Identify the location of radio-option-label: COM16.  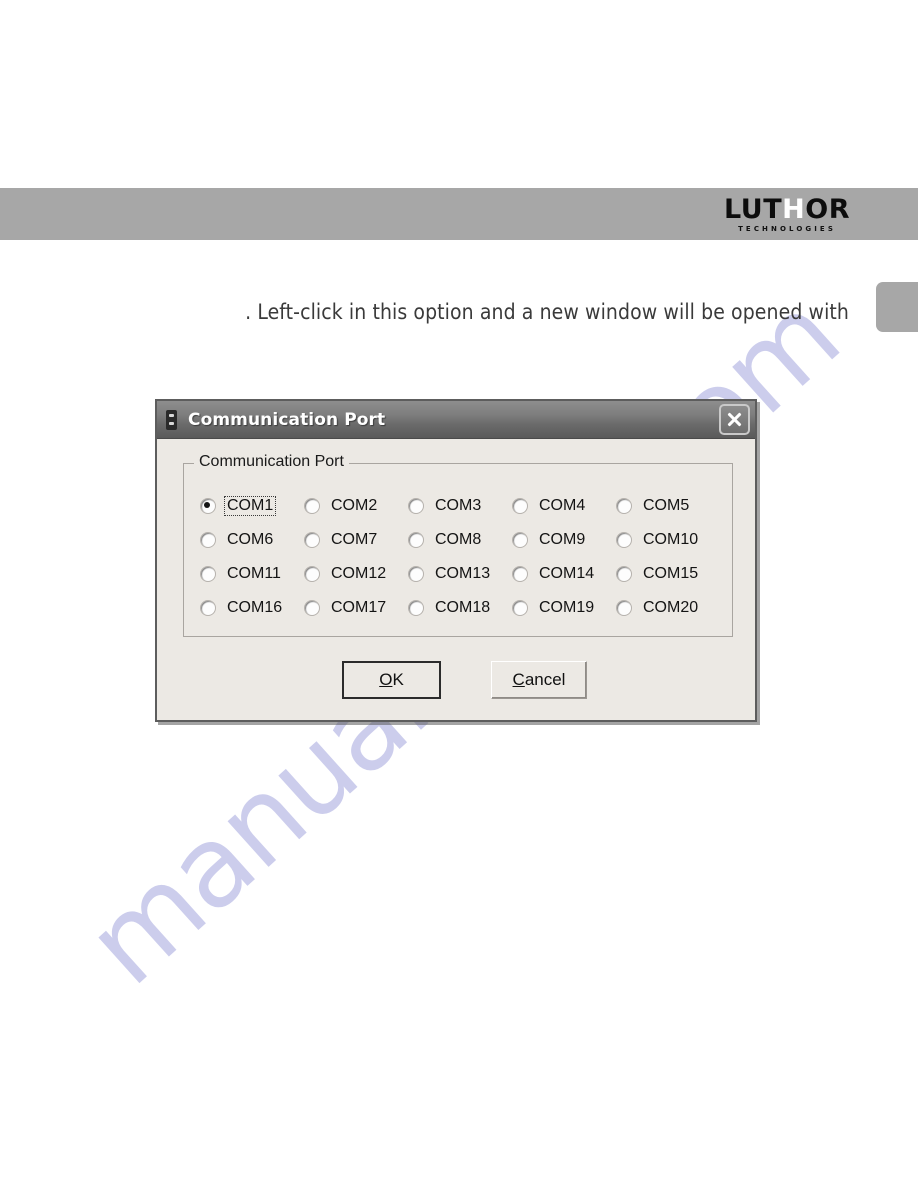
(255, 607).